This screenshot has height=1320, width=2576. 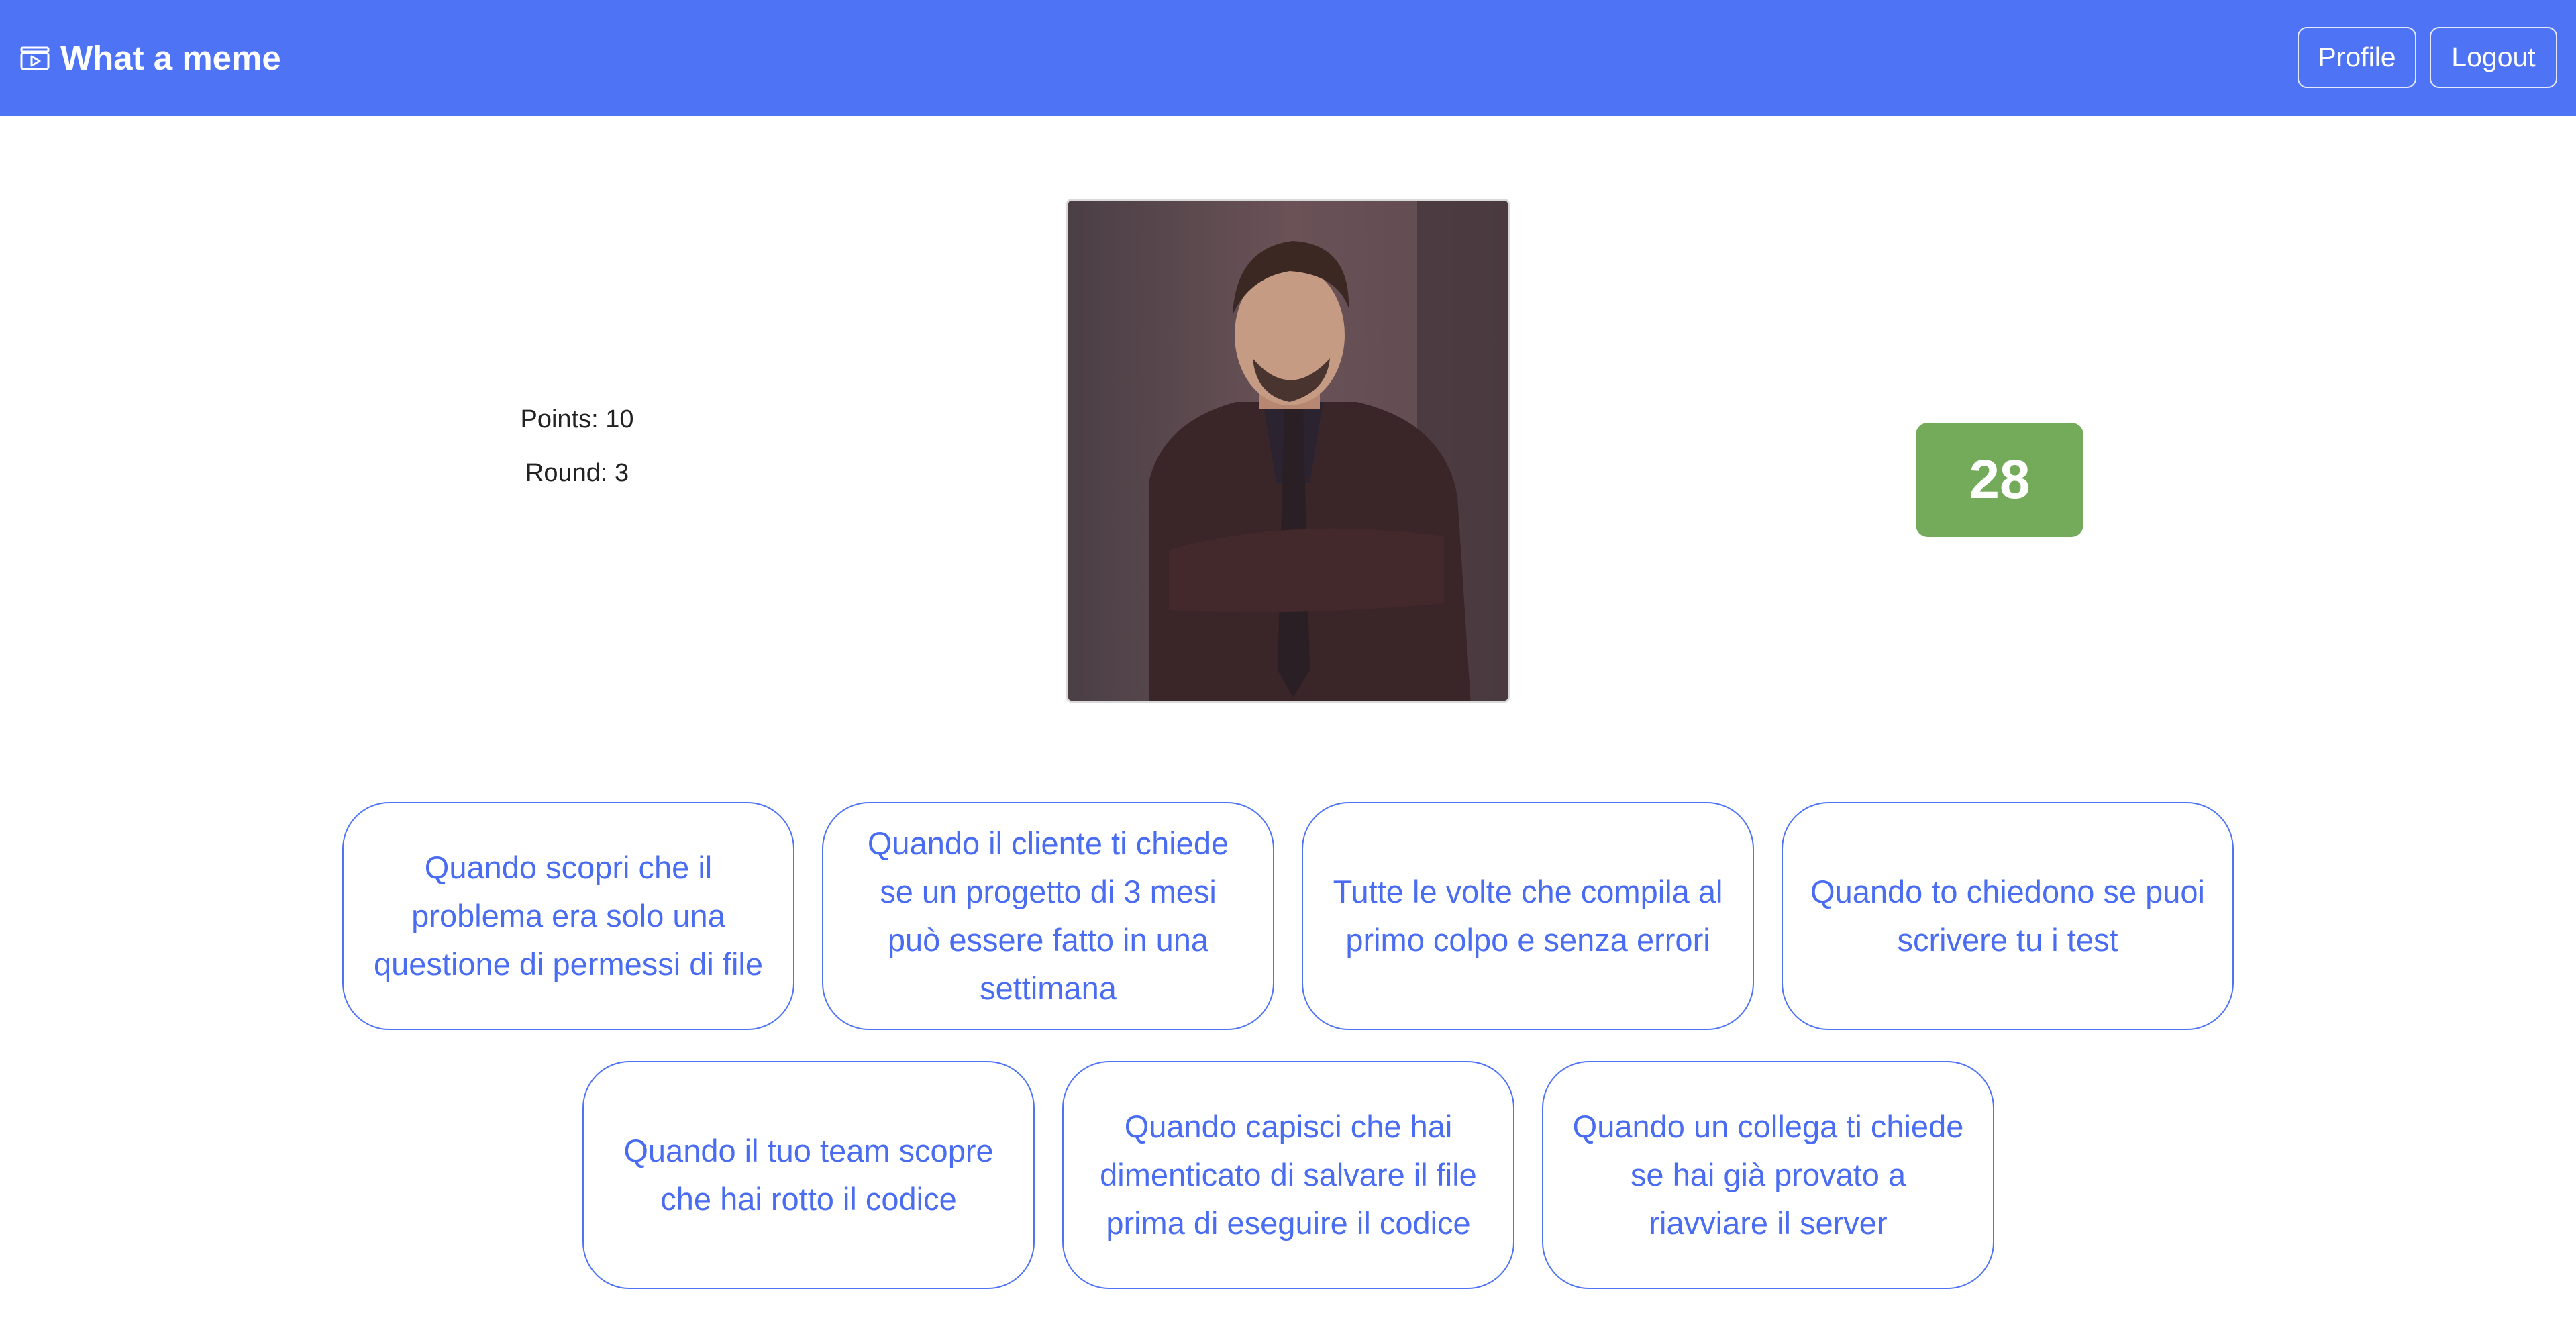 I want to click on top-navbar: What a meme Profile Logout, so click(x=1288, y=58).